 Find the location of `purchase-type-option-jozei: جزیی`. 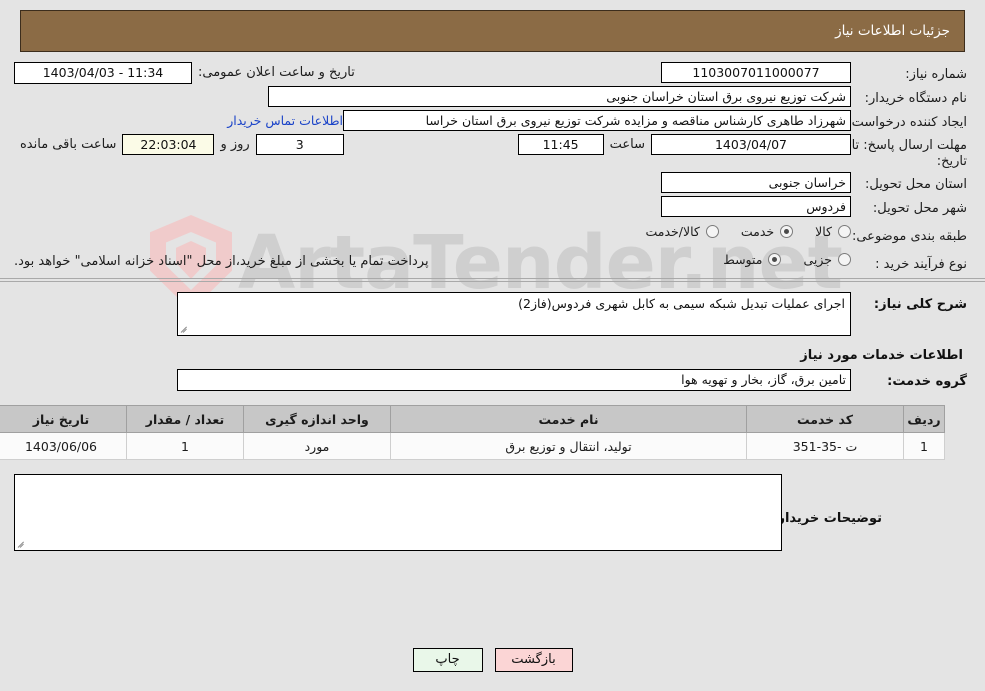

purchase-type-option-jozei: جزیی is located at coordinates (827, 259).